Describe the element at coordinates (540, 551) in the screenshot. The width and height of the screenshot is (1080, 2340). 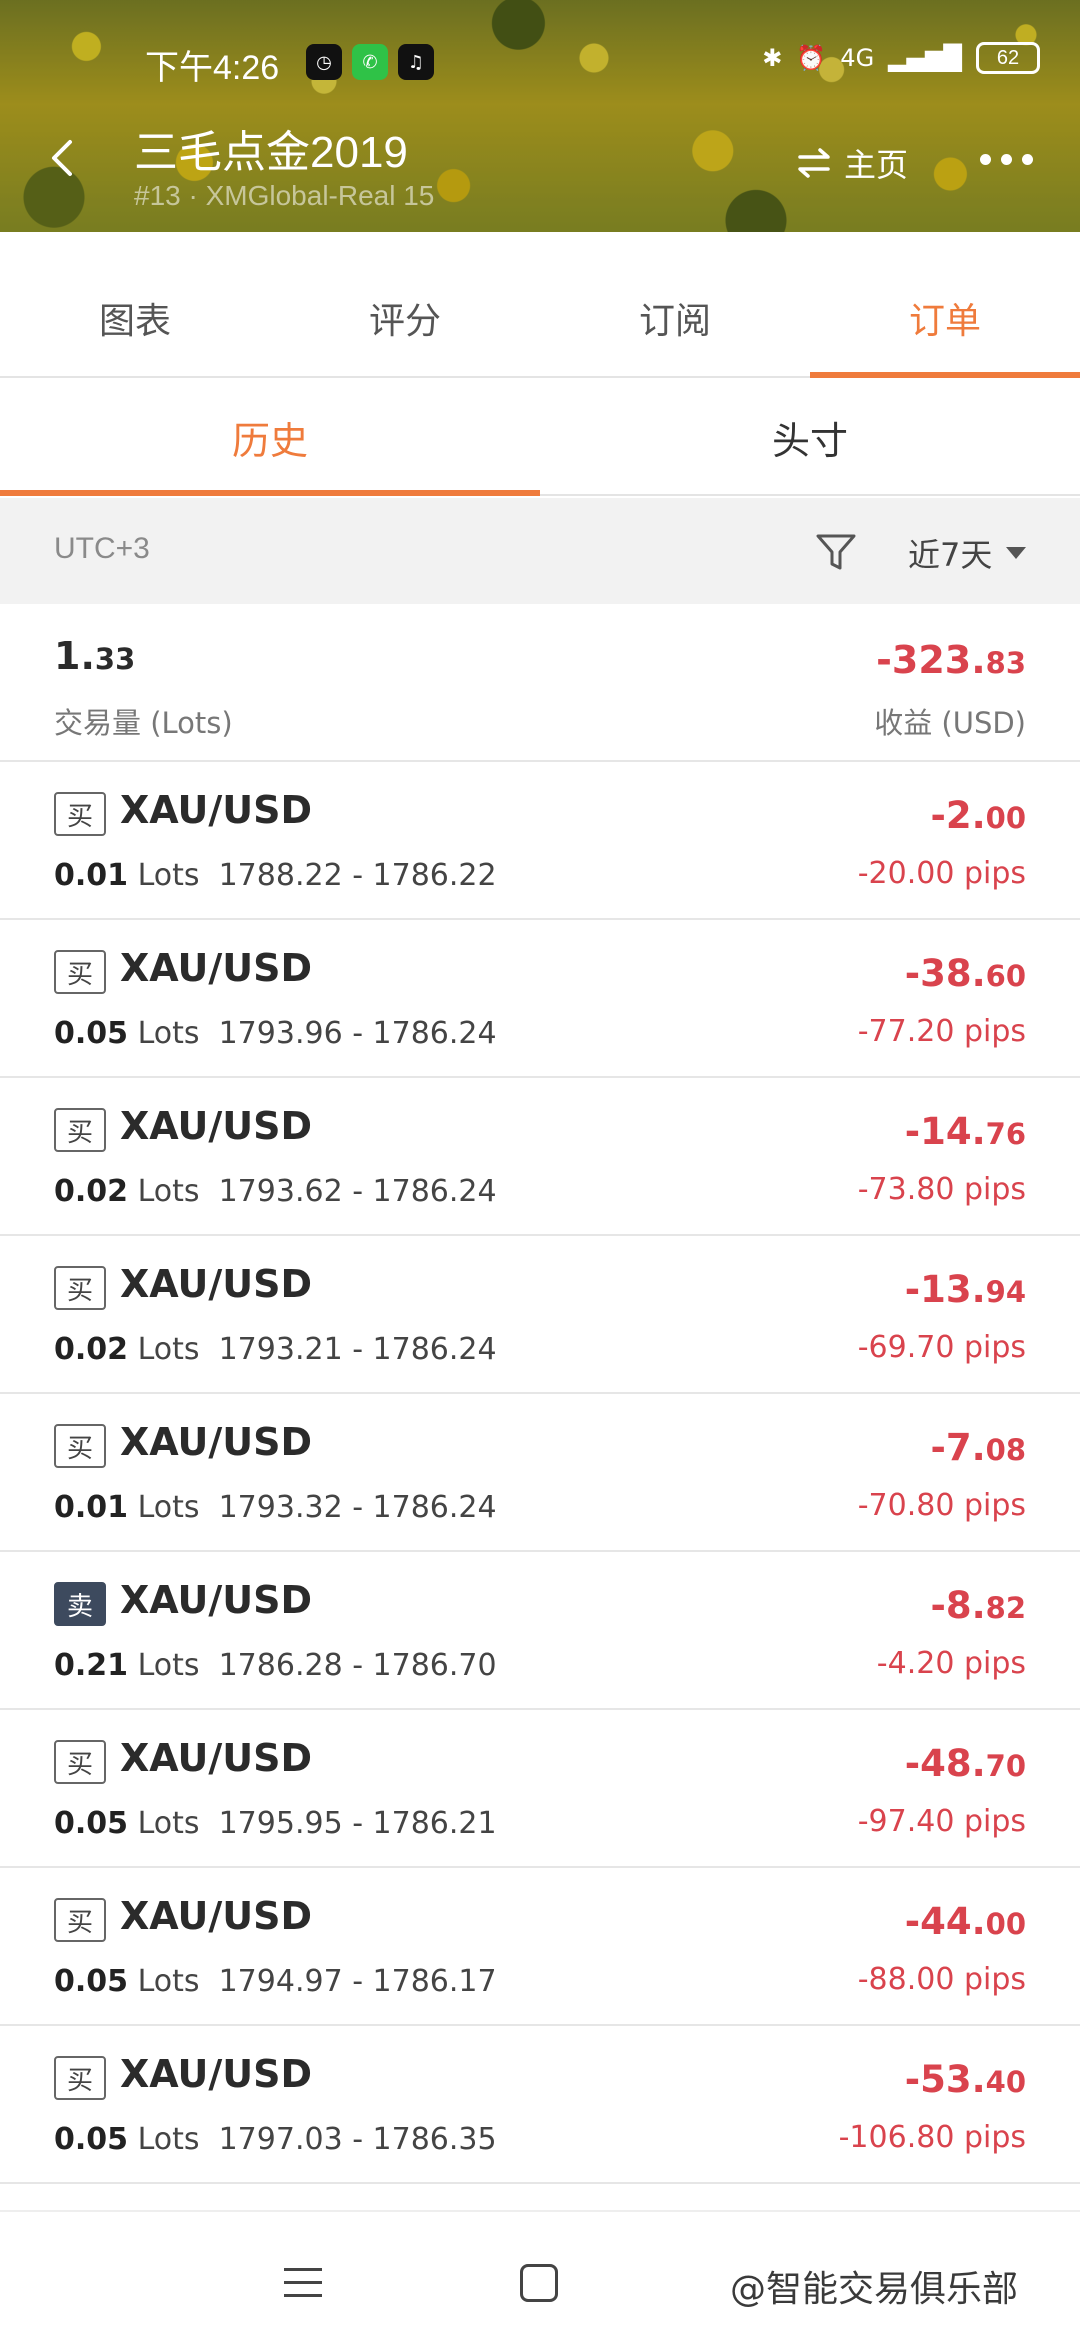
I see `filter-bar: UTC+3 近7天` at that location.